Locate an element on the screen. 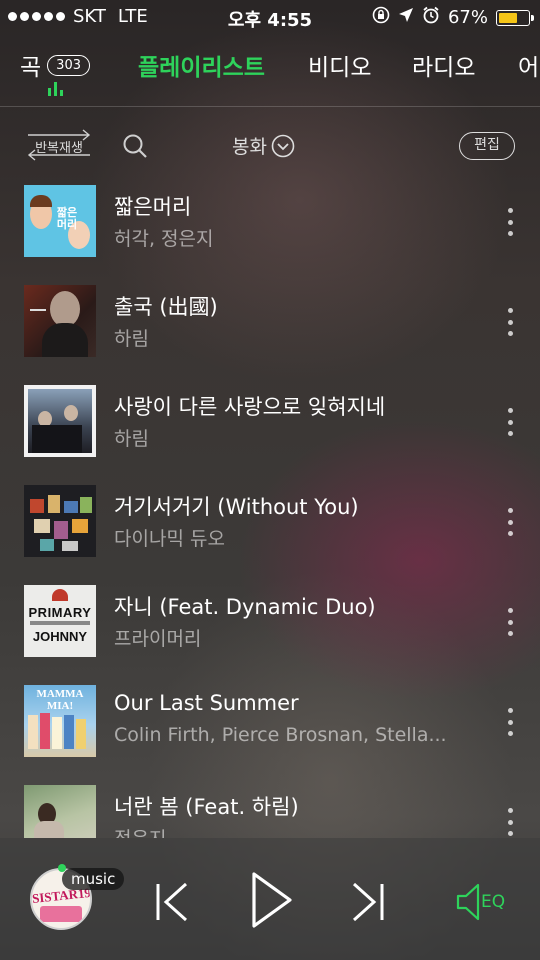 The height and width of the screenshot is (960, 540). tab-playlist: 플레이리스트 is located at coordinates (201, 65).